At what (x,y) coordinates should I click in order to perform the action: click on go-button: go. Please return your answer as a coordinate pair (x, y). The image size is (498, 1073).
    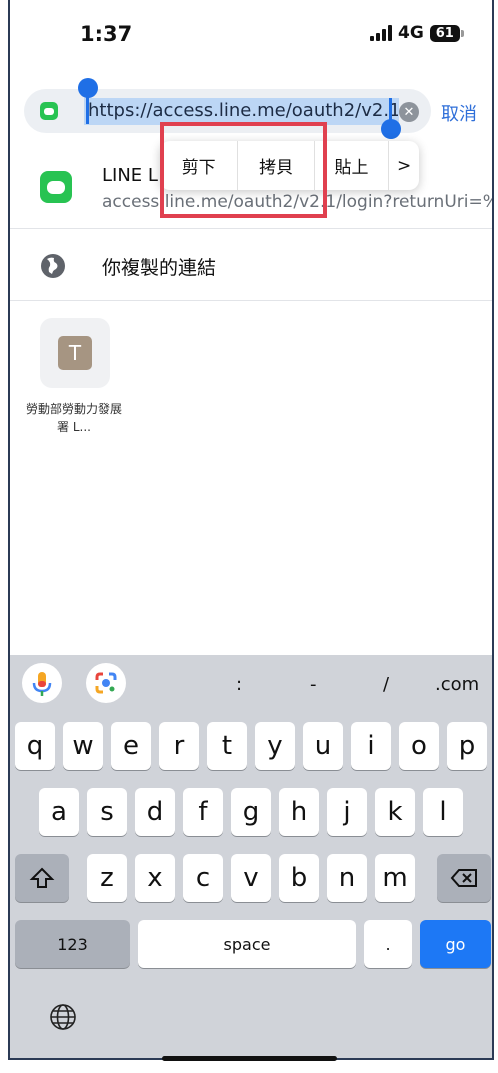
    Looking at the image, I should click on (455, 944).